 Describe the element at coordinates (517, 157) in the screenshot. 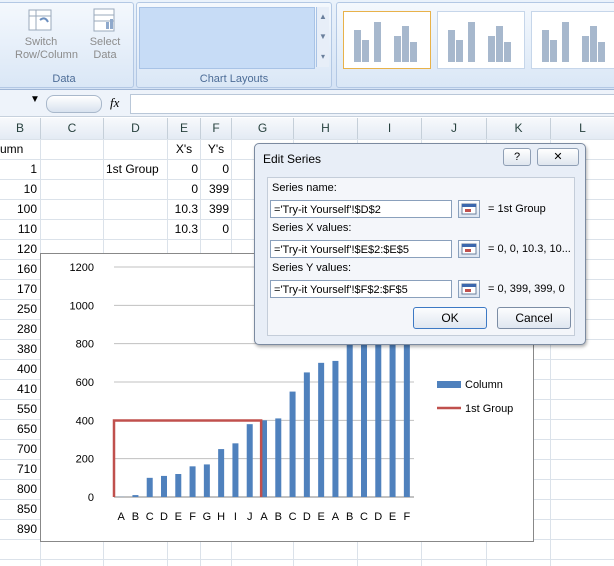

I see `help-button: ?` at that location.